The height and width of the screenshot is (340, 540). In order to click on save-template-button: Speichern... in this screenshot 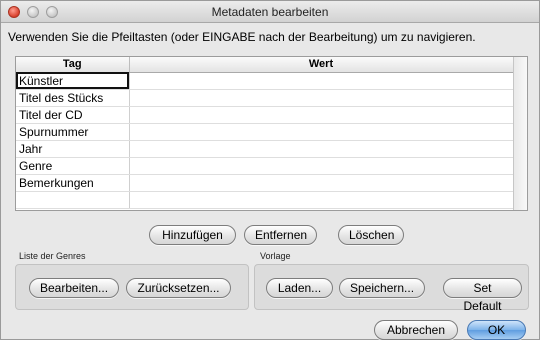, I will do `click(382, 288)`.